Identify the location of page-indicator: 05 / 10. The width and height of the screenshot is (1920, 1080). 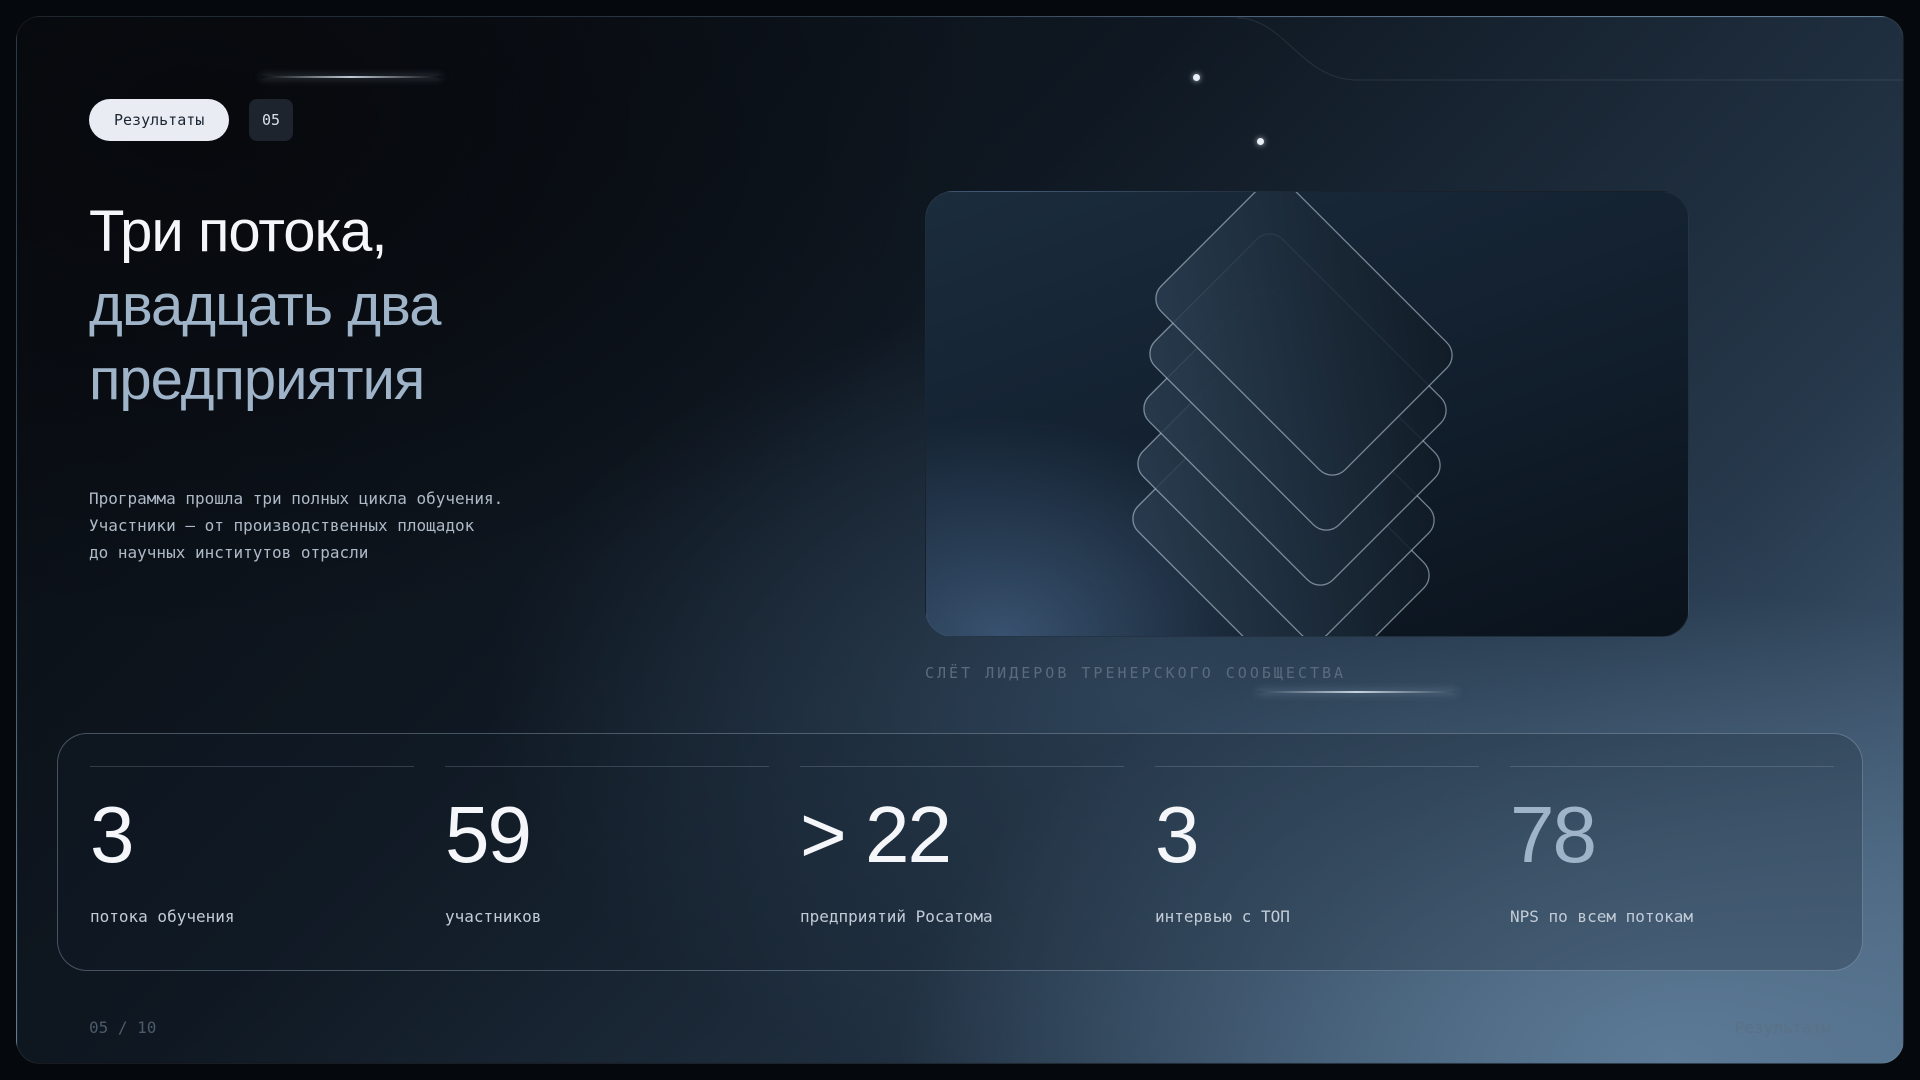
(123, 1027).